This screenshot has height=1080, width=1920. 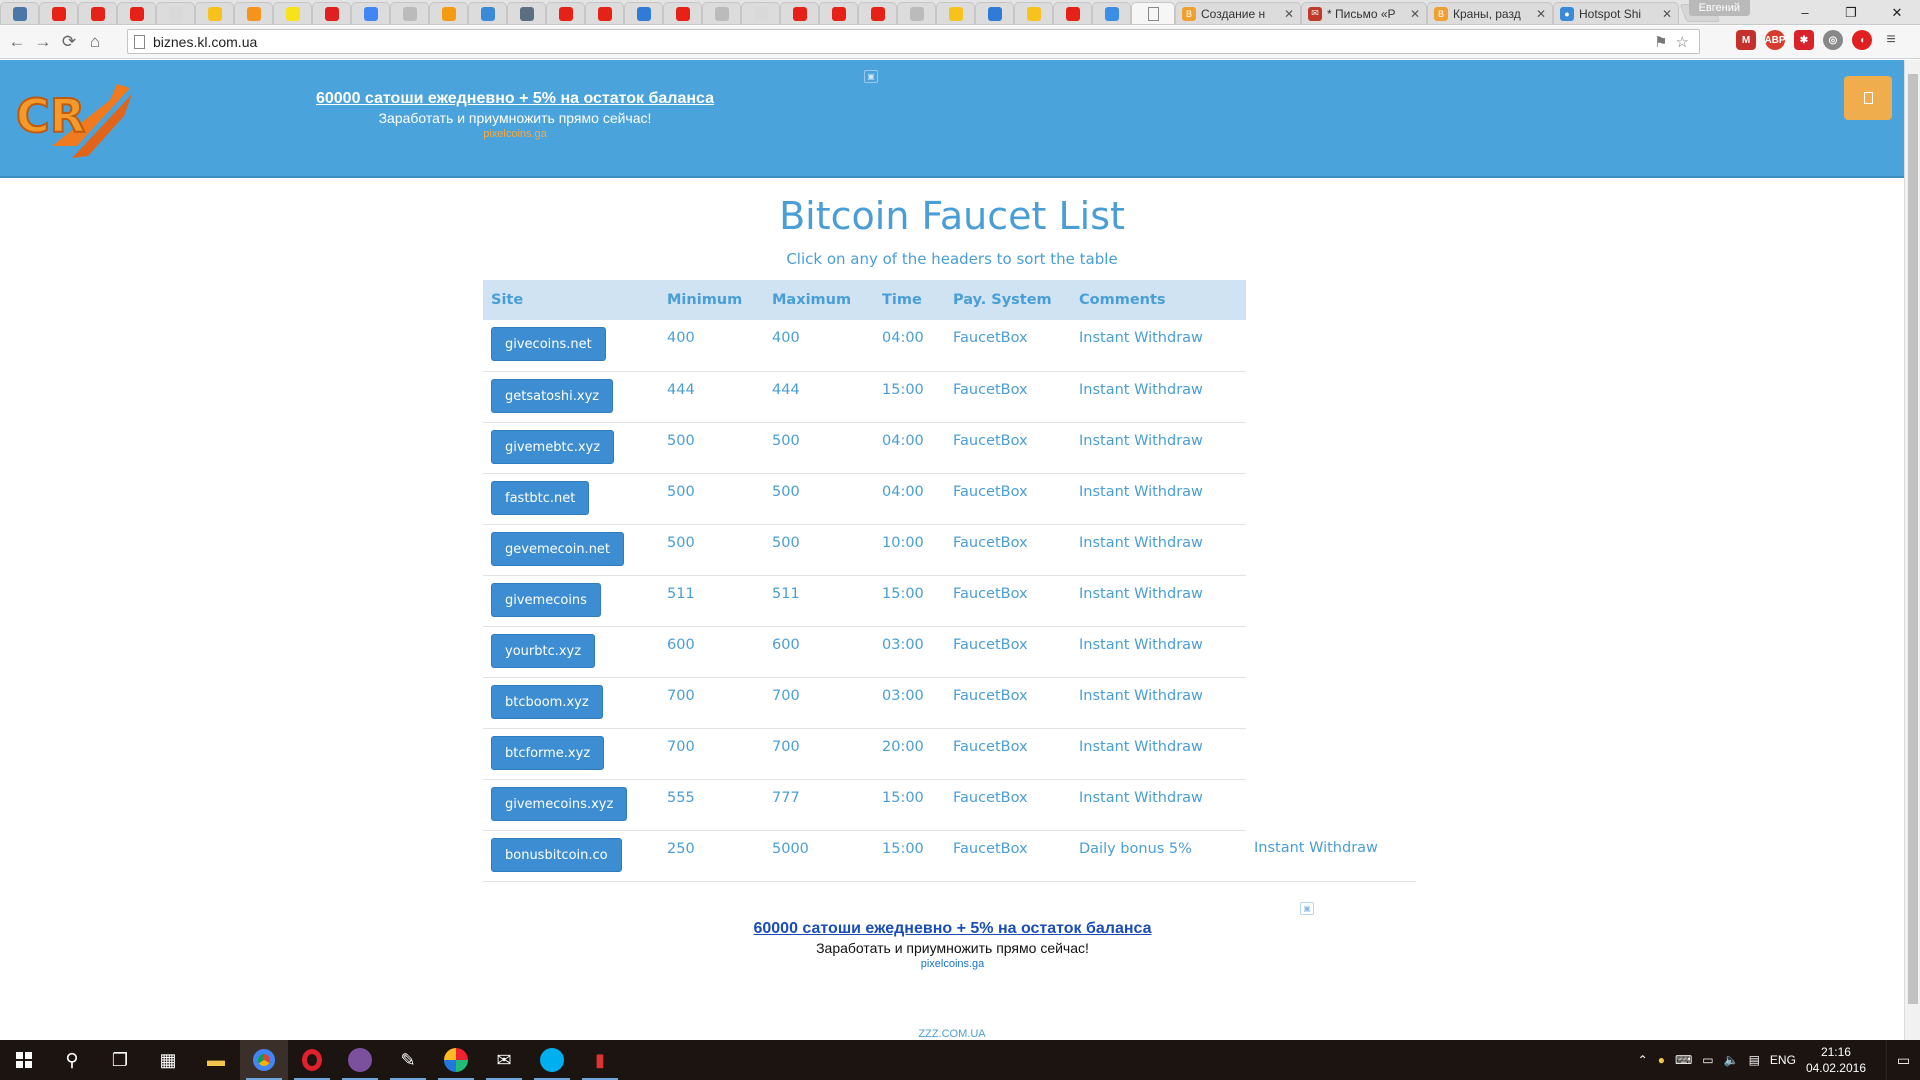 What do you see at coordinates (1153, 13) in the screenshot?
I see `active-tab` at bounding box center [1153, 13].